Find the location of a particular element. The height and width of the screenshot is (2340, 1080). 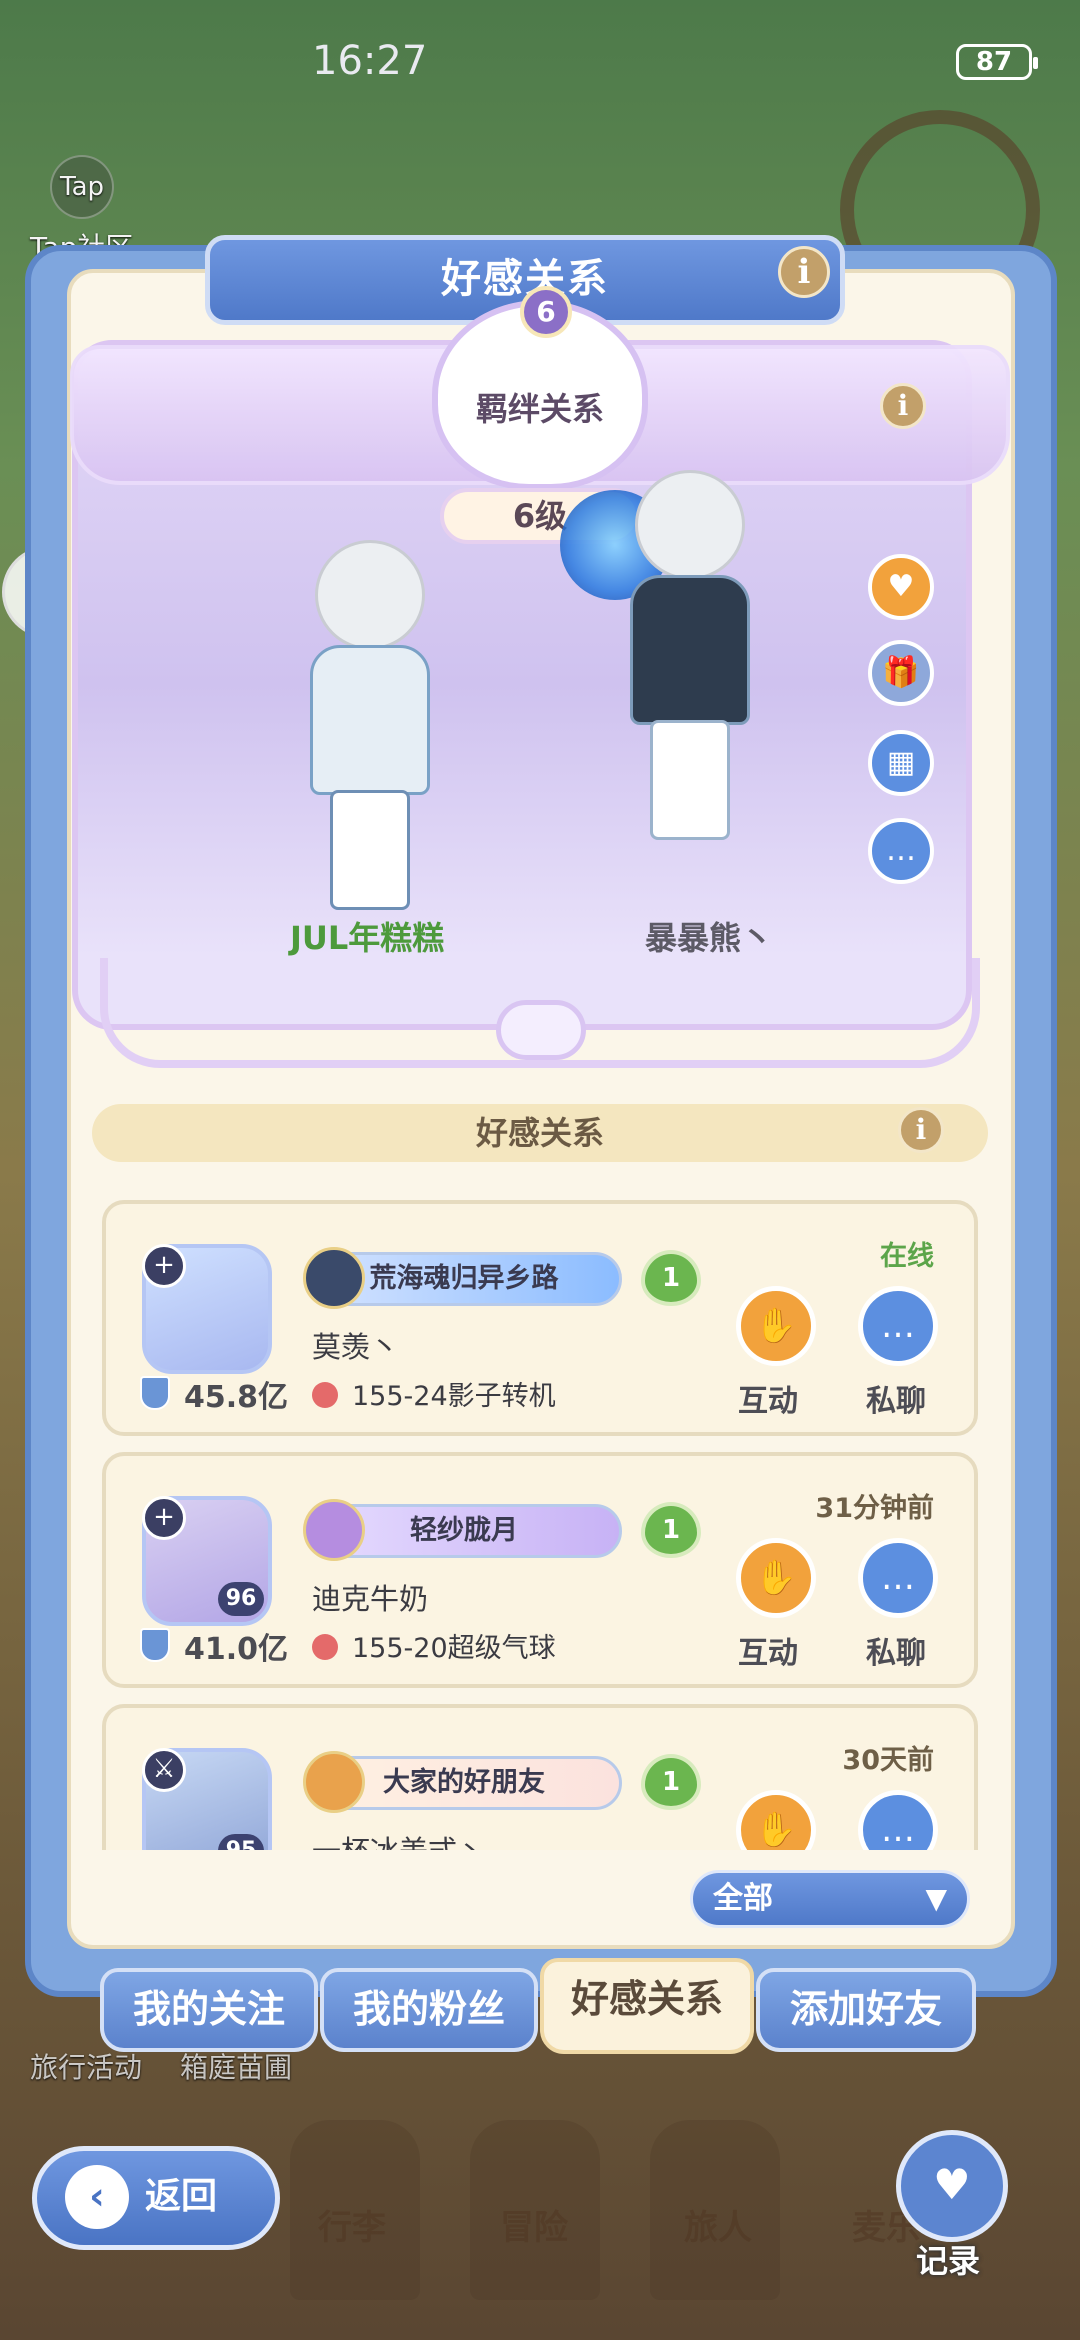

filter-value: 全部 is located at coordinates (743, 1898).